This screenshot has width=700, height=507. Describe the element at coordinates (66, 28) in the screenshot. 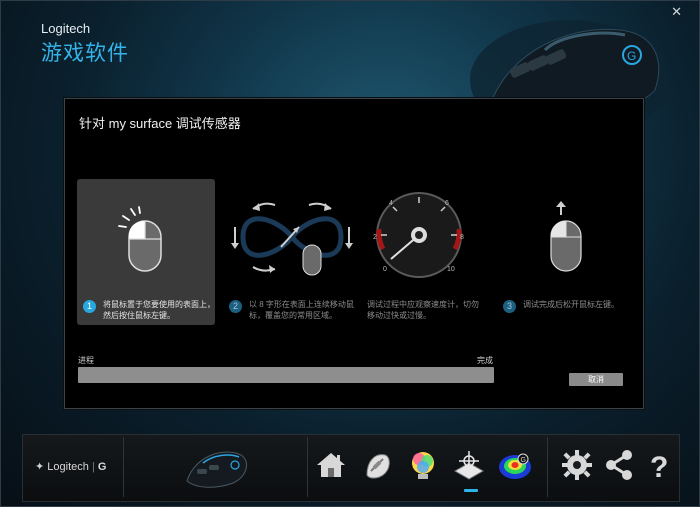

I see `brand-title-en: Logitech` at that location.